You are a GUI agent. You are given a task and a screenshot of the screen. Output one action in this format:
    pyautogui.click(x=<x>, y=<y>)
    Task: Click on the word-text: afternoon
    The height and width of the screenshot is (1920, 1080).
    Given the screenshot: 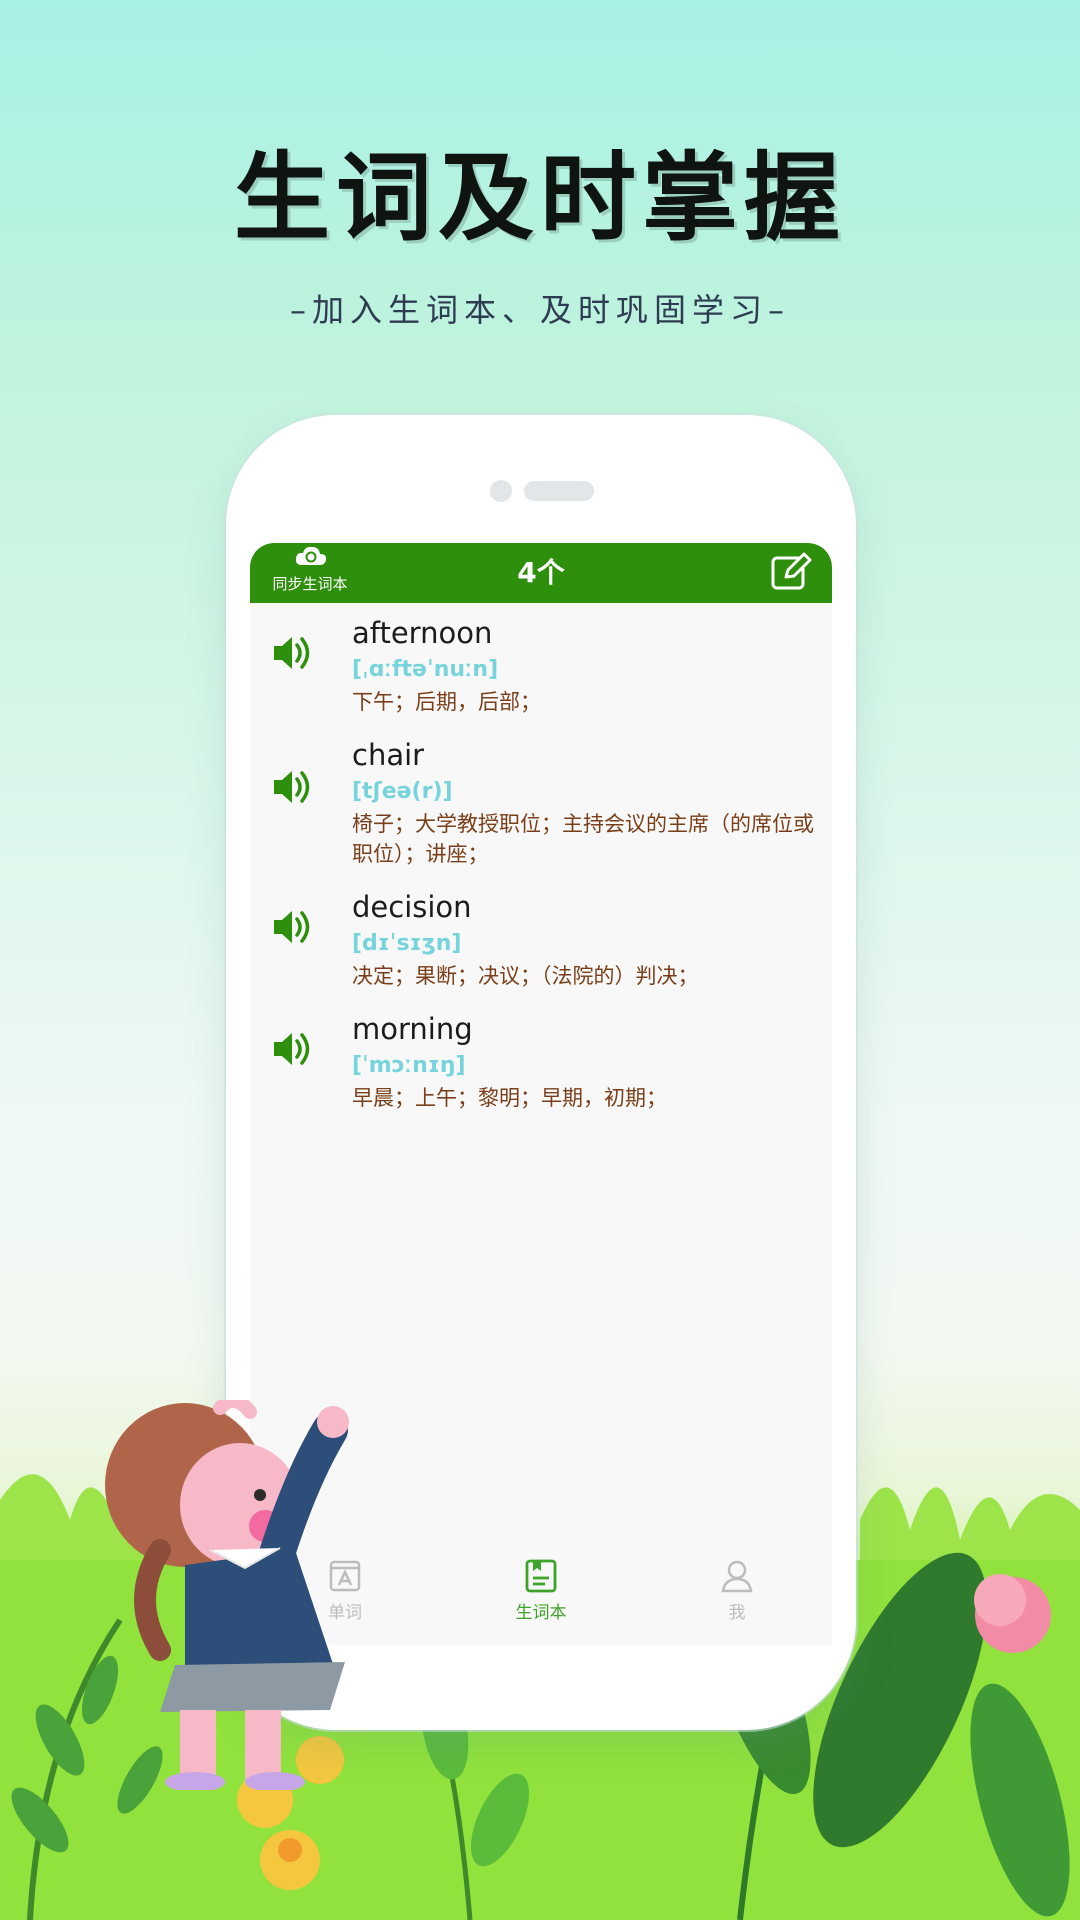 What is the action you would take?
    pyautogui.click(x=422, y=633)
    